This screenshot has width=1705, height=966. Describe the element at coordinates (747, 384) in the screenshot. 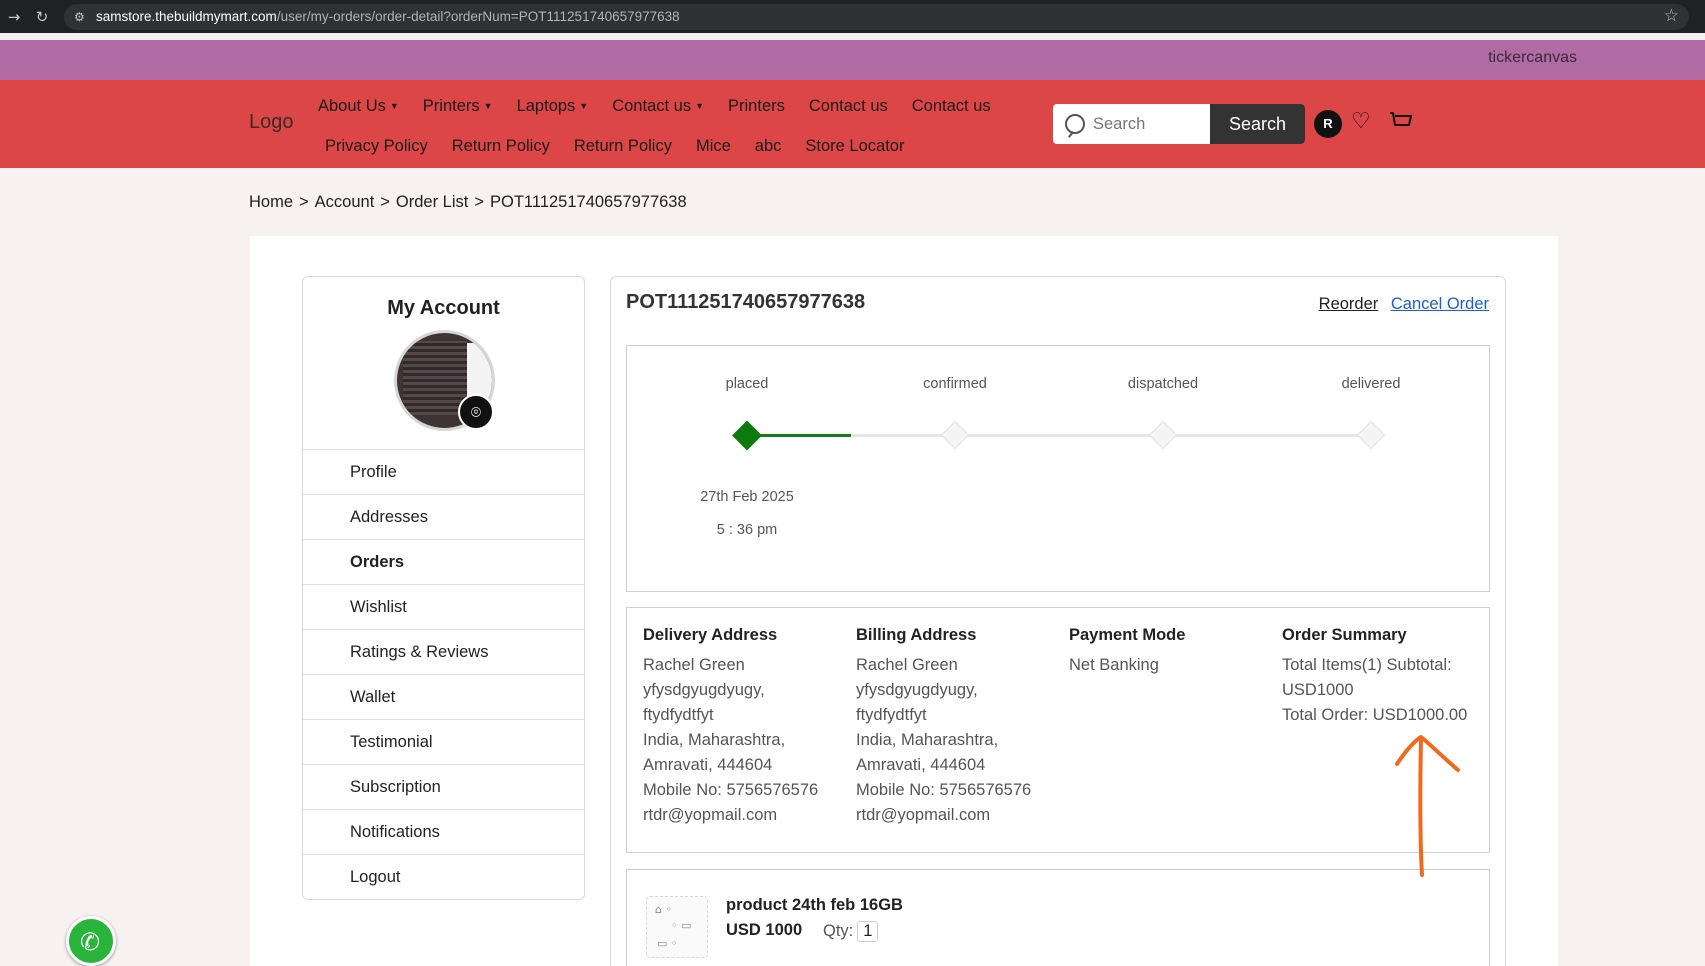

I see `step-label-placed: placed` at that location.